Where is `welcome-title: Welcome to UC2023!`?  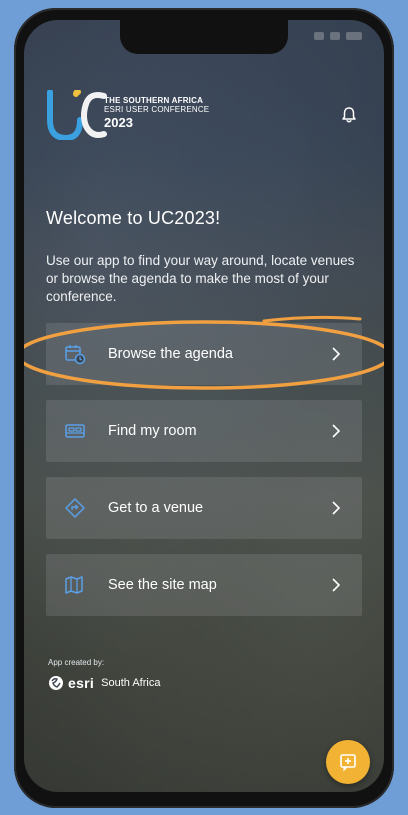
welcome-title: Welcome to UC2023! is located at coordinates (133, 218).